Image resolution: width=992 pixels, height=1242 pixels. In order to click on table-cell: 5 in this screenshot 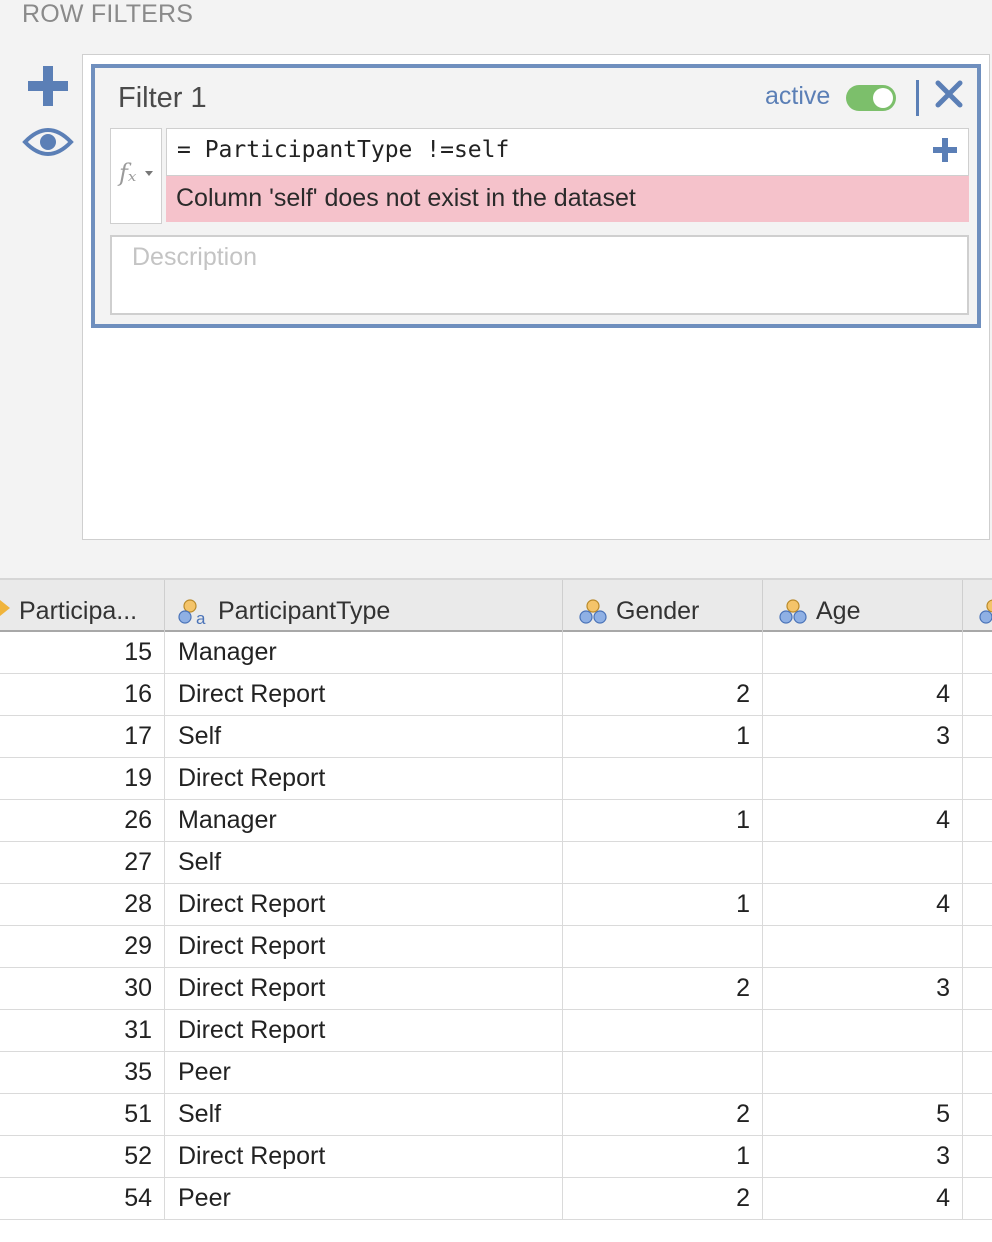, I will do `click(863, 1114)`.